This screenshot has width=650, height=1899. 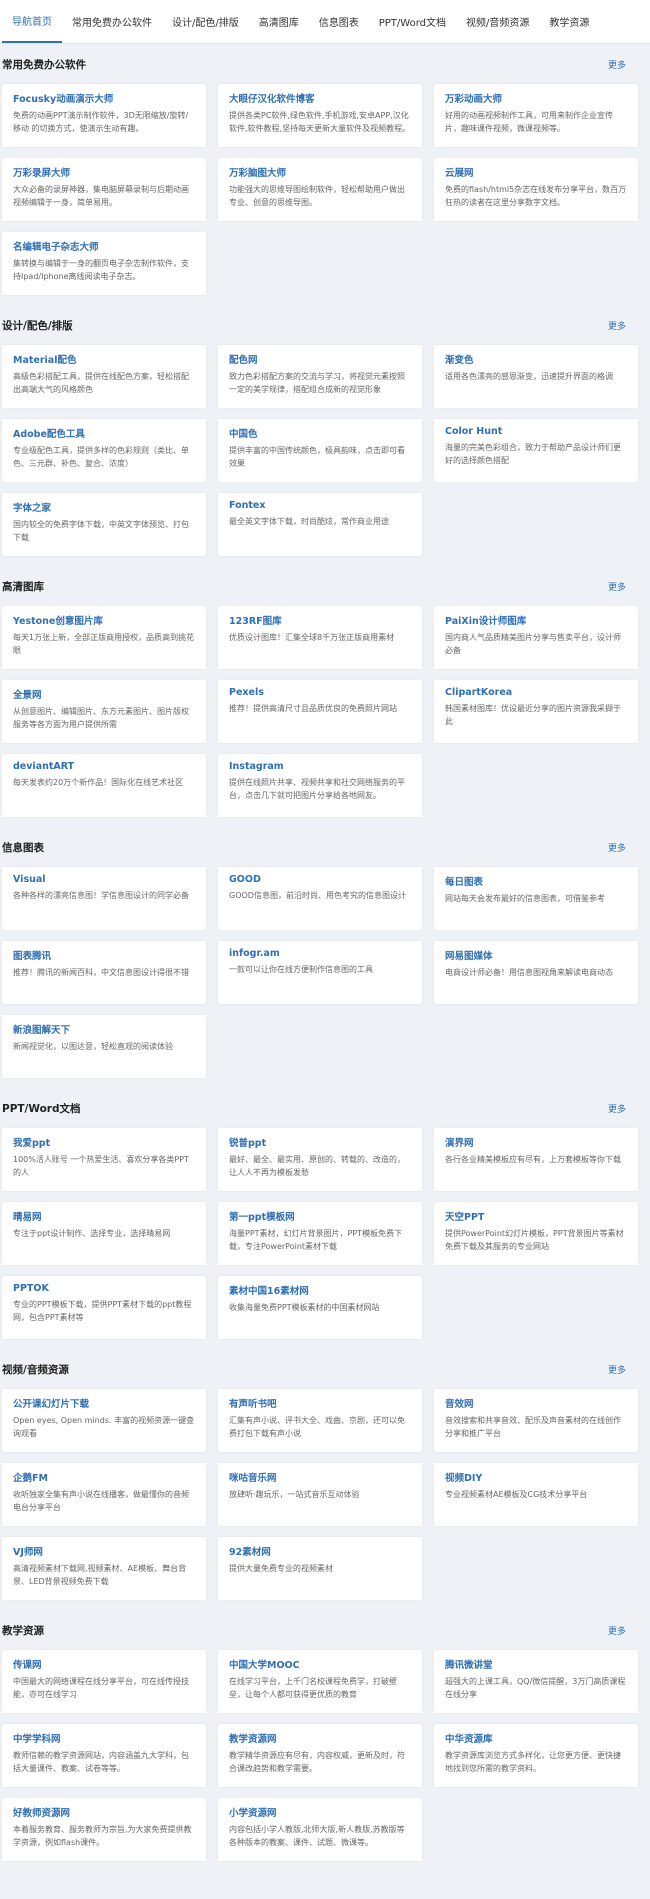 What do you see at coordinates (320, 1159) in the screenshot?
I see `resource-card: 锐普ppt 最好、最全、最实用、原创的、转载的、改造的，让人人不再为模板发愁` at bounding box center [320, 1159].